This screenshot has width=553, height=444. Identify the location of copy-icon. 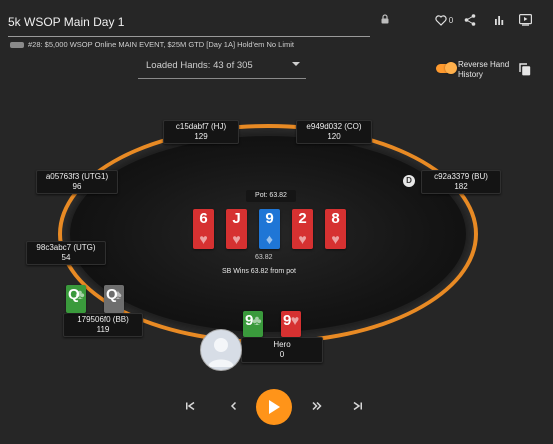
(525, 69).